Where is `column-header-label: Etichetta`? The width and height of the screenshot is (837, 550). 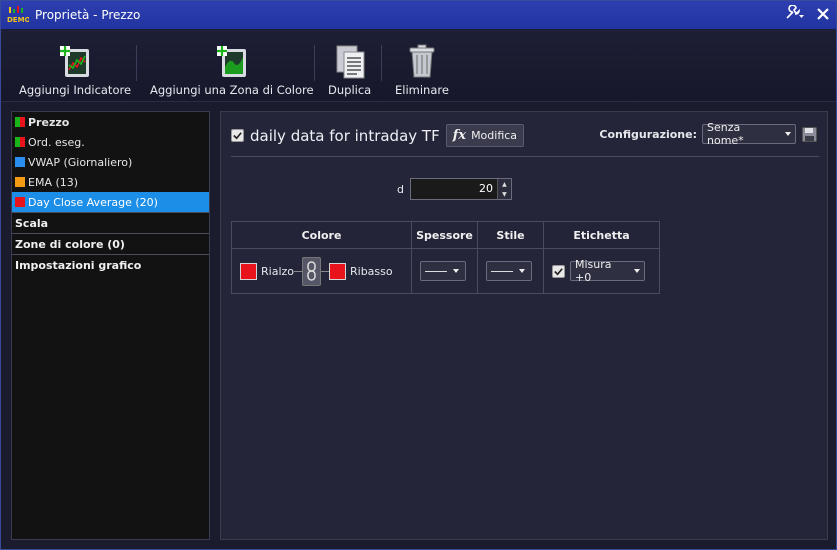 column-header-label: Etichetta is located at coordinates (601, 235).